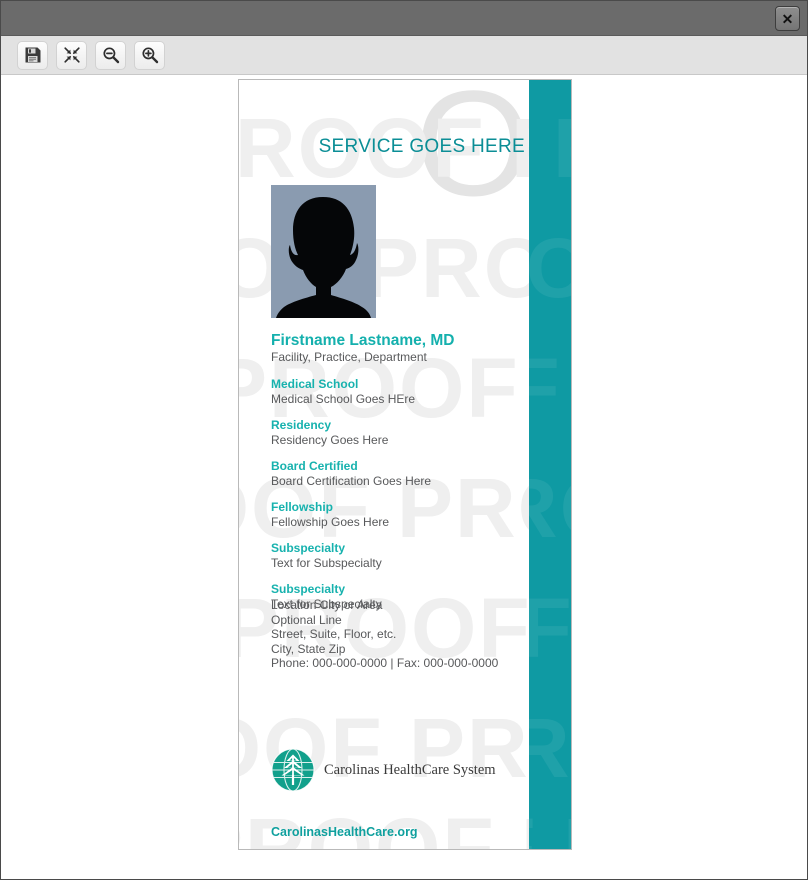 Image resolution: width=808 pixels, height=880 pixels. Describe the element at coordinates (343, 399) in the screenshot. I see `credential-detail: Medical School Goes HEre` at that location.